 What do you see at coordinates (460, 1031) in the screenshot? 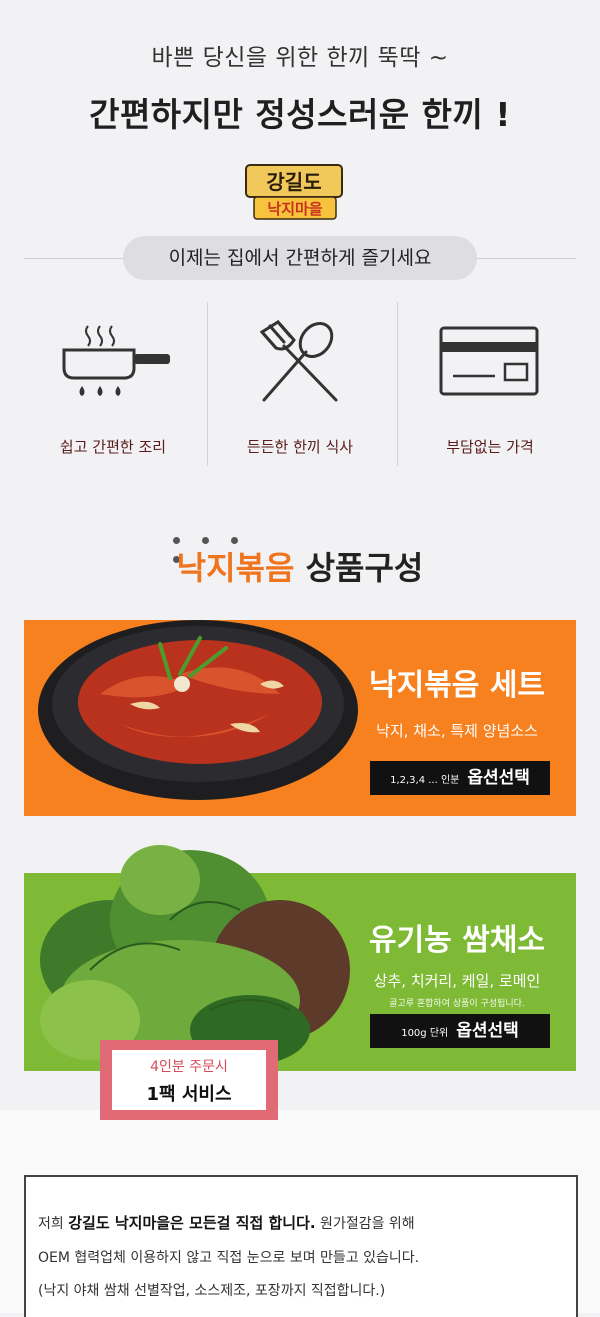
I see `option-select-button: 100g 단위 옵션선택` at bounding box center [460, 1031].